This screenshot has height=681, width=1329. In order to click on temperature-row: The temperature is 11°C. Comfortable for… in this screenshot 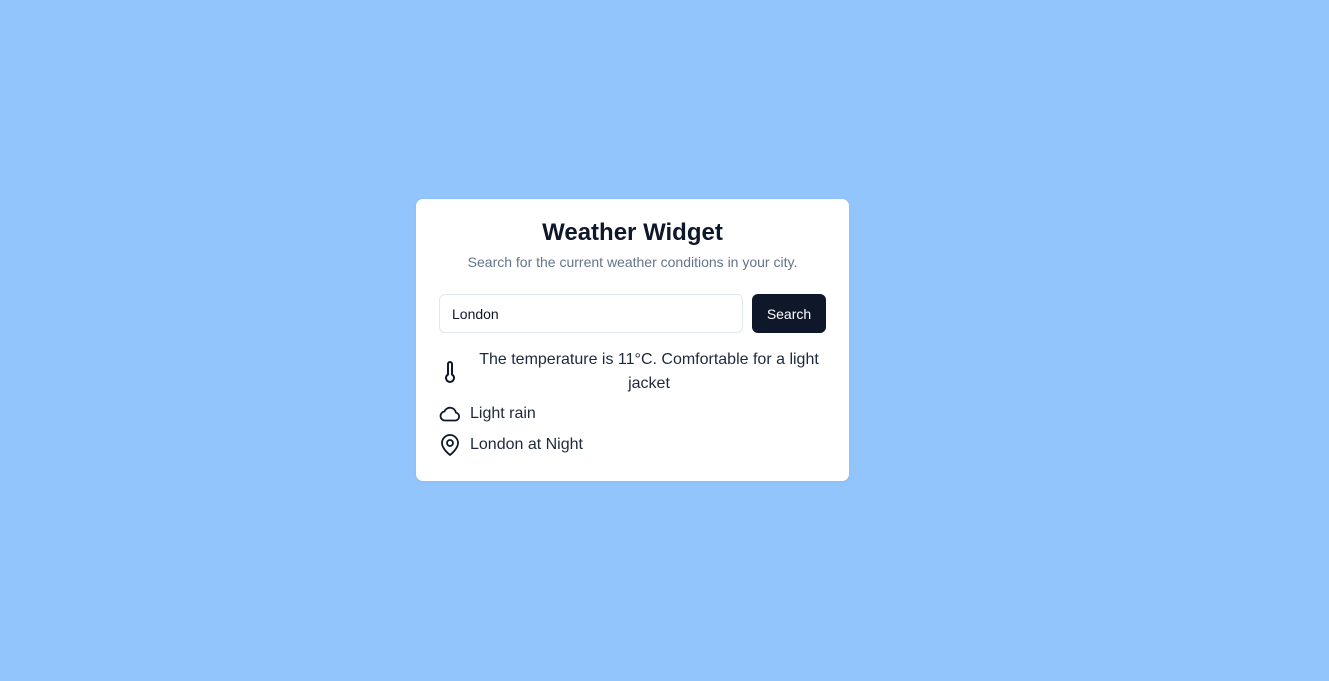, I will do `click(634, 372)`.